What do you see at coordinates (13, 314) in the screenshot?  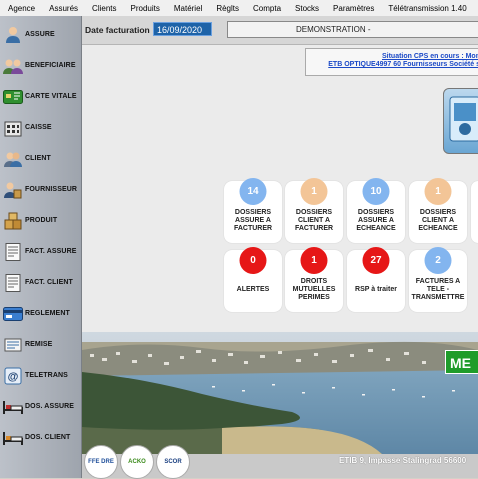 I see `payment-card-icon` at bounding box center [13, 314].